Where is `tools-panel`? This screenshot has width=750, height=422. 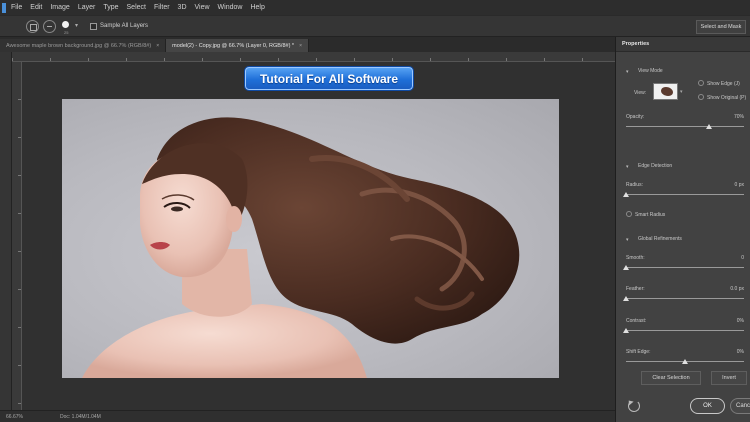
tools-panel is located at coordinates (6, 231).